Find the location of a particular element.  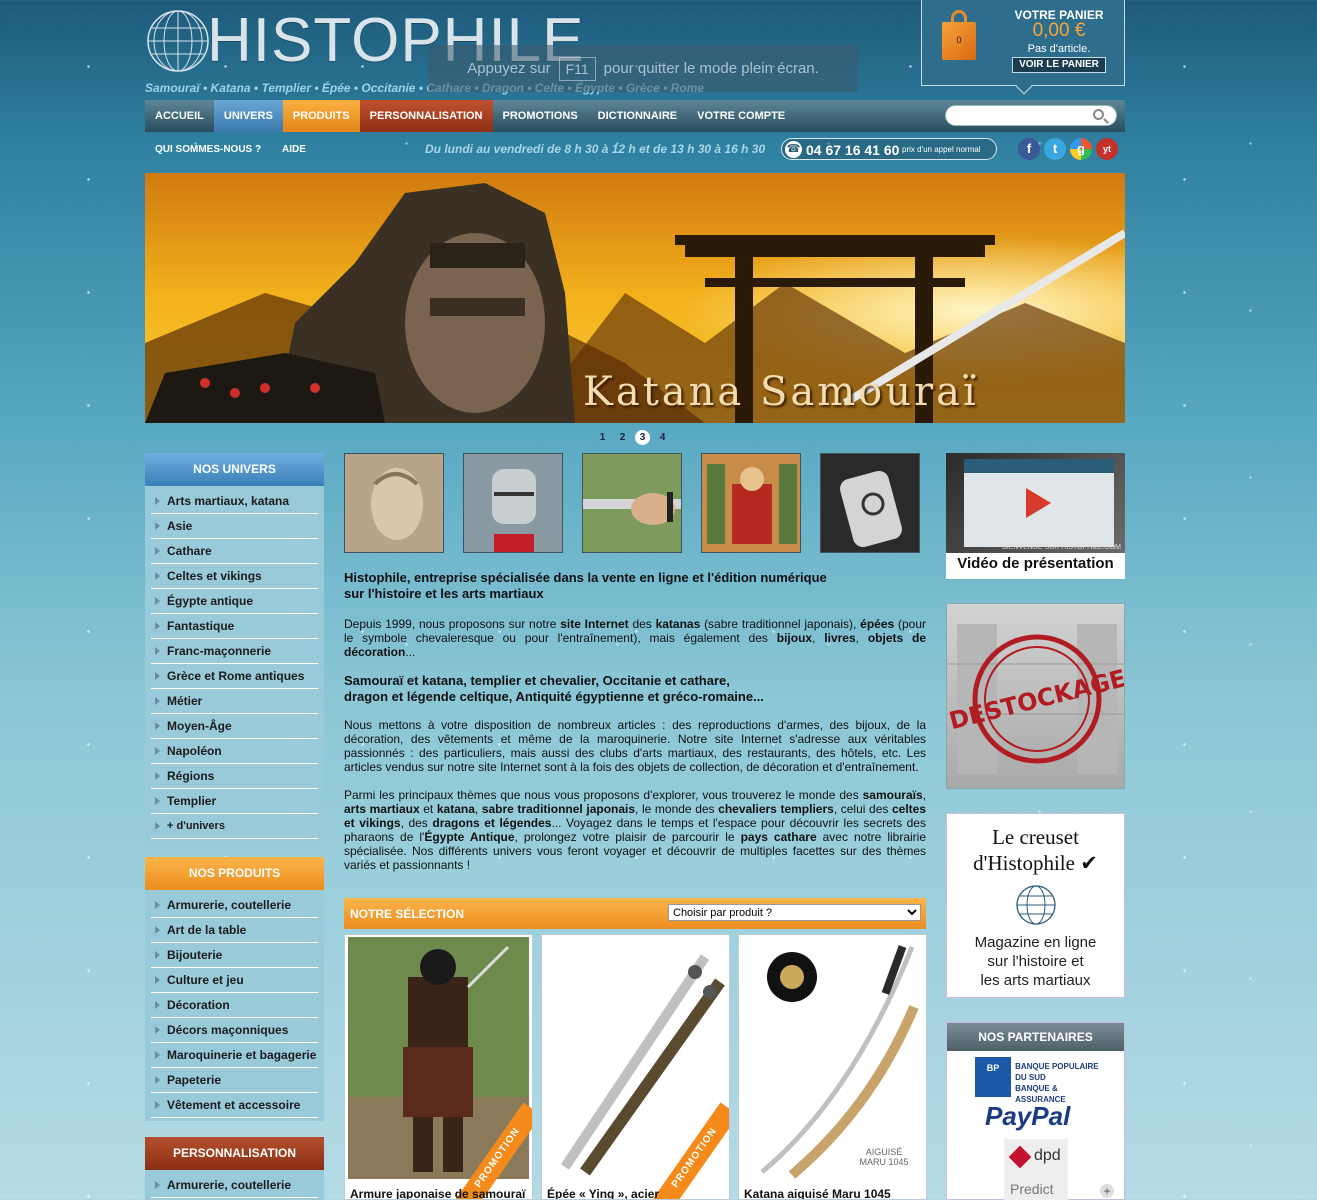

univers-item: Templier is located at coordinates (234, 801).